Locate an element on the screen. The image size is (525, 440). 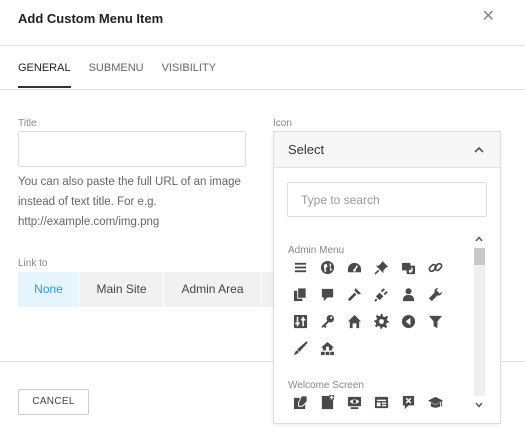
network-home-icon is located at coordinates (327, 348).